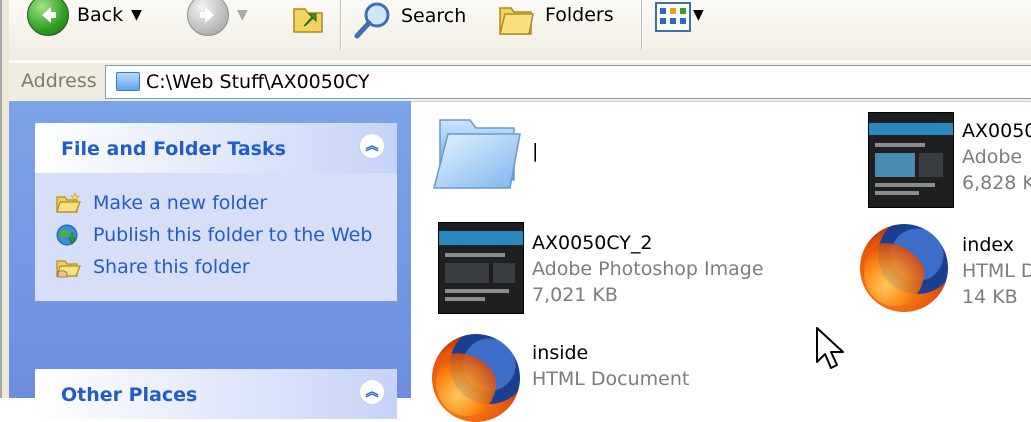 The image size is (1031, 422). I want to click on file-item: inside HTML Document, so click(598, 376).